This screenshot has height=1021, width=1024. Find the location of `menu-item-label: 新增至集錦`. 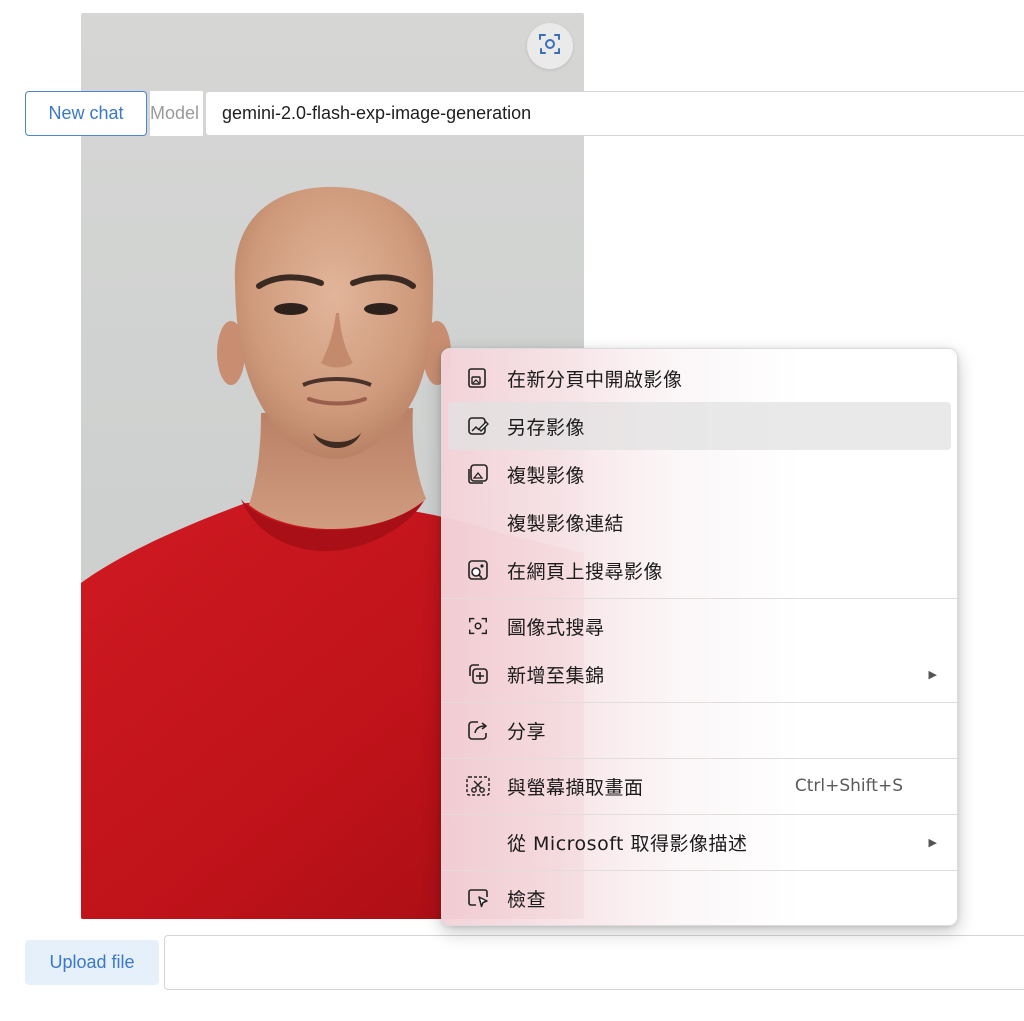

menu-item-label: 新增至集錦 is located at coordinates (556, 675).